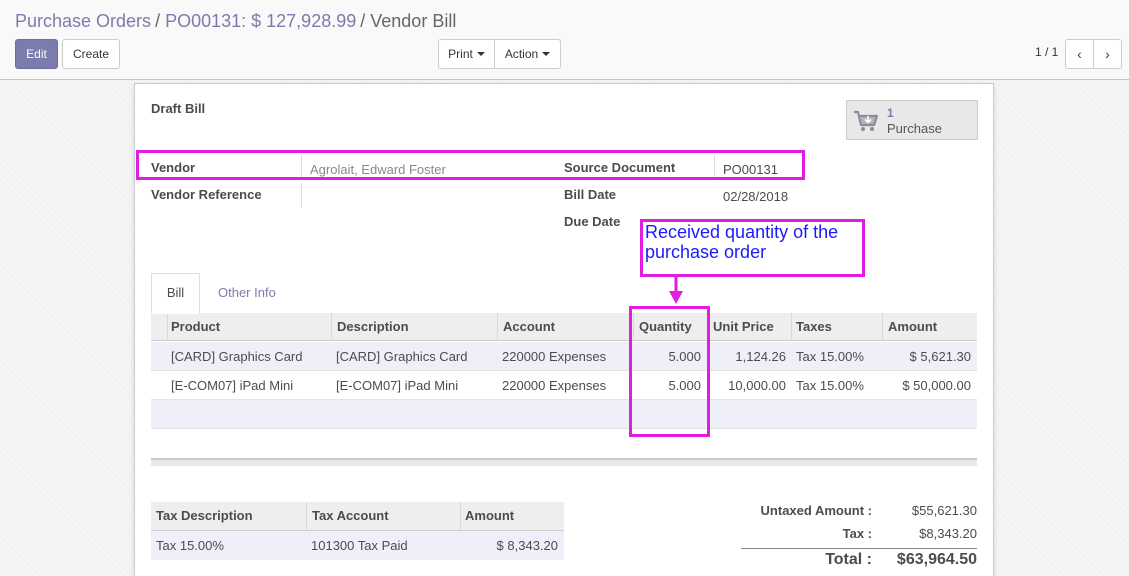 The height and width of the screenshot is (576, 1129). I want to click on totals-divider, so click(859, 548).